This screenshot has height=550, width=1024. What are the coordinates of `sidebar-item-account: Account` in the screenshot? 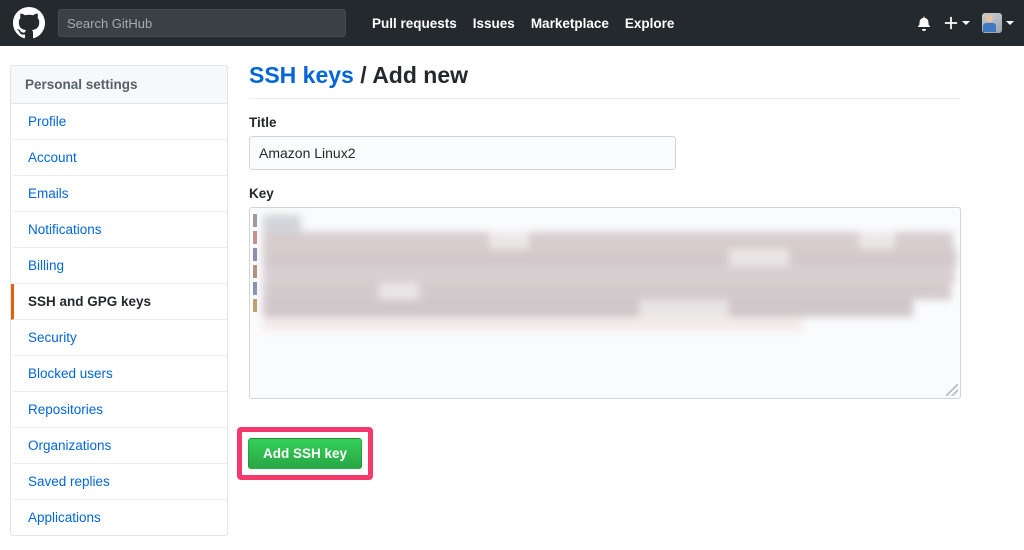 It's located at (119, 158).